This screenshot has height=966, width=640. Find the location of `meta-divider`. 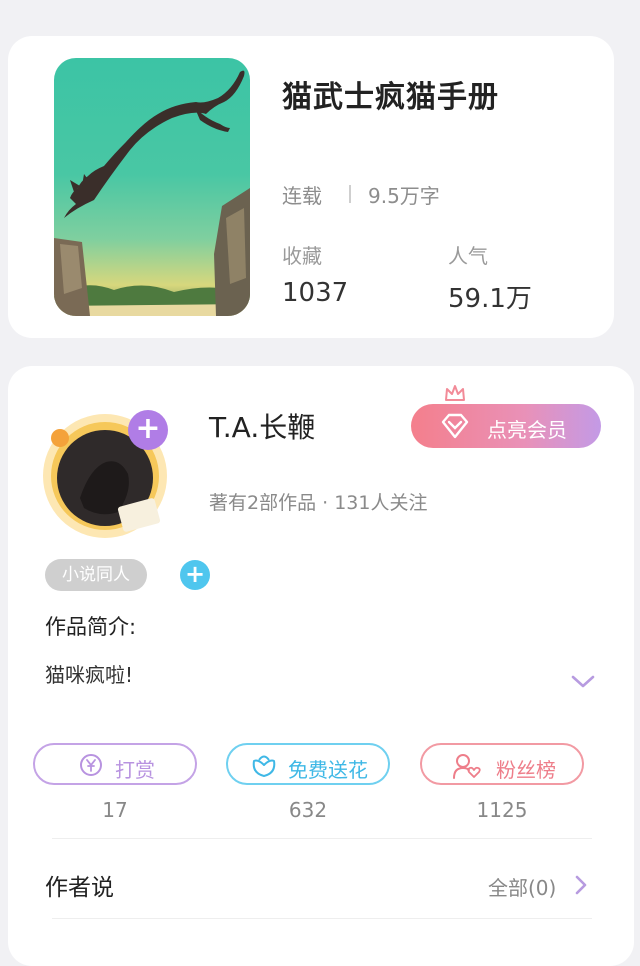

meta-divider is located at coordinates (350, 194).